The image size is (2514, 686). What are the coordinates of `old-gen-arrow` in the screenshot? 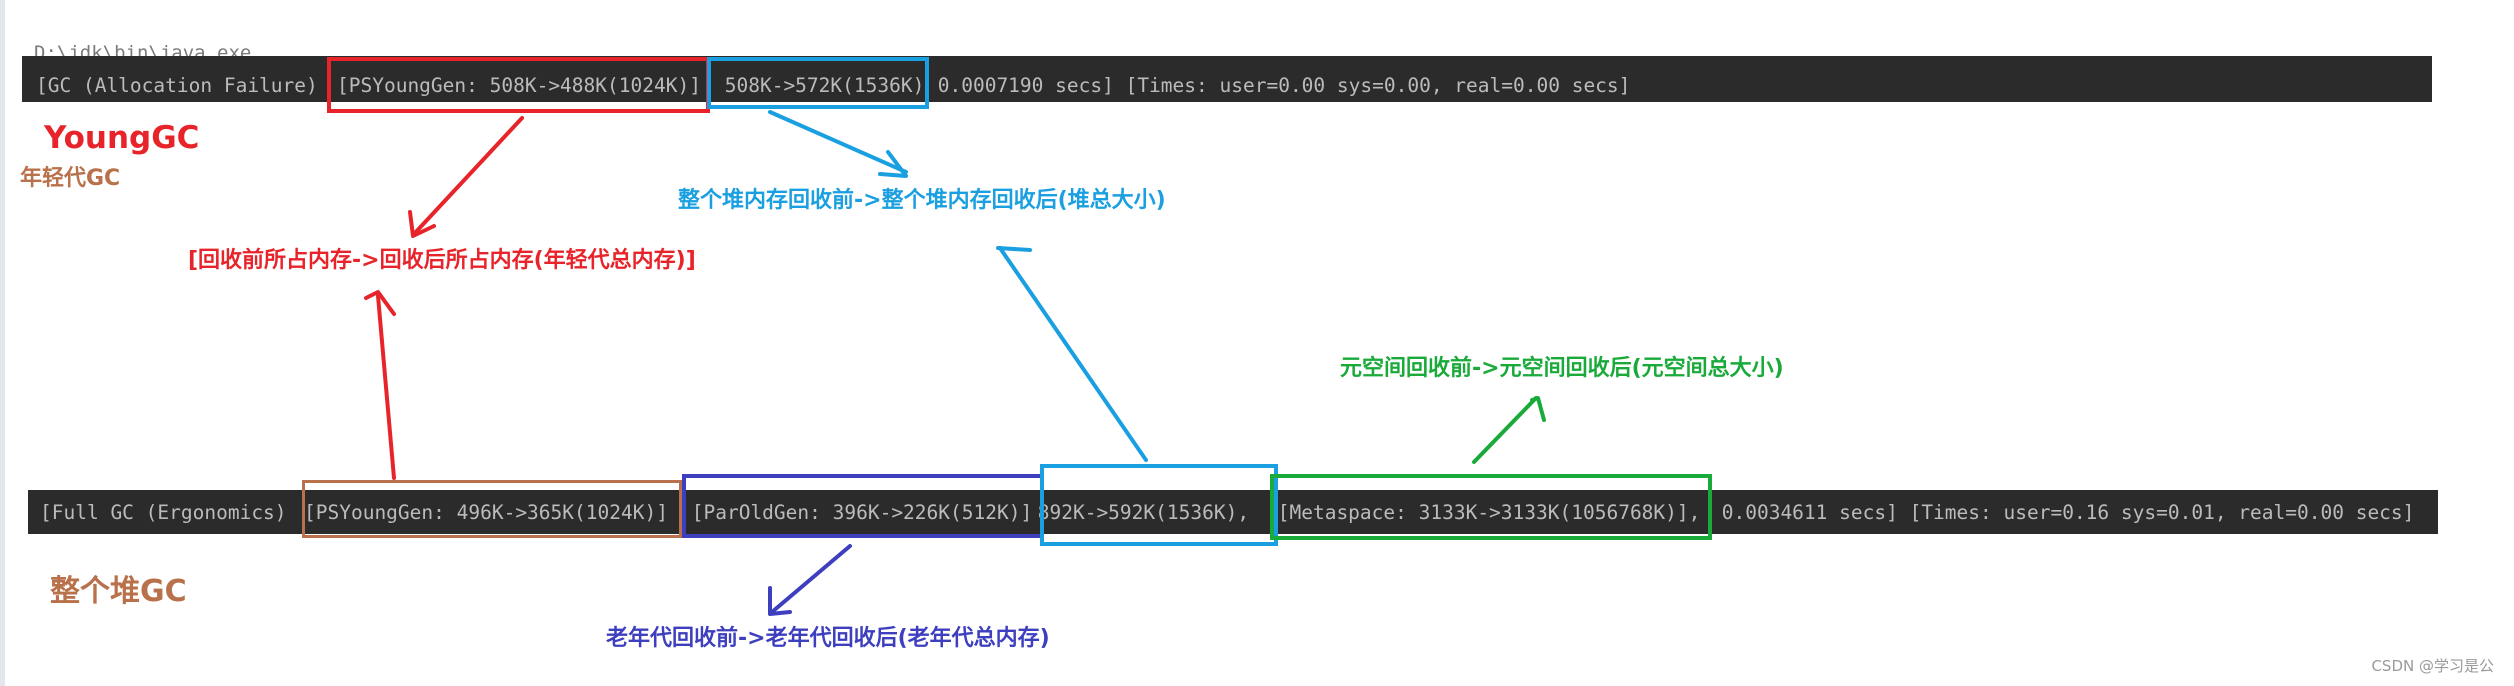 It's located at (811, 579).